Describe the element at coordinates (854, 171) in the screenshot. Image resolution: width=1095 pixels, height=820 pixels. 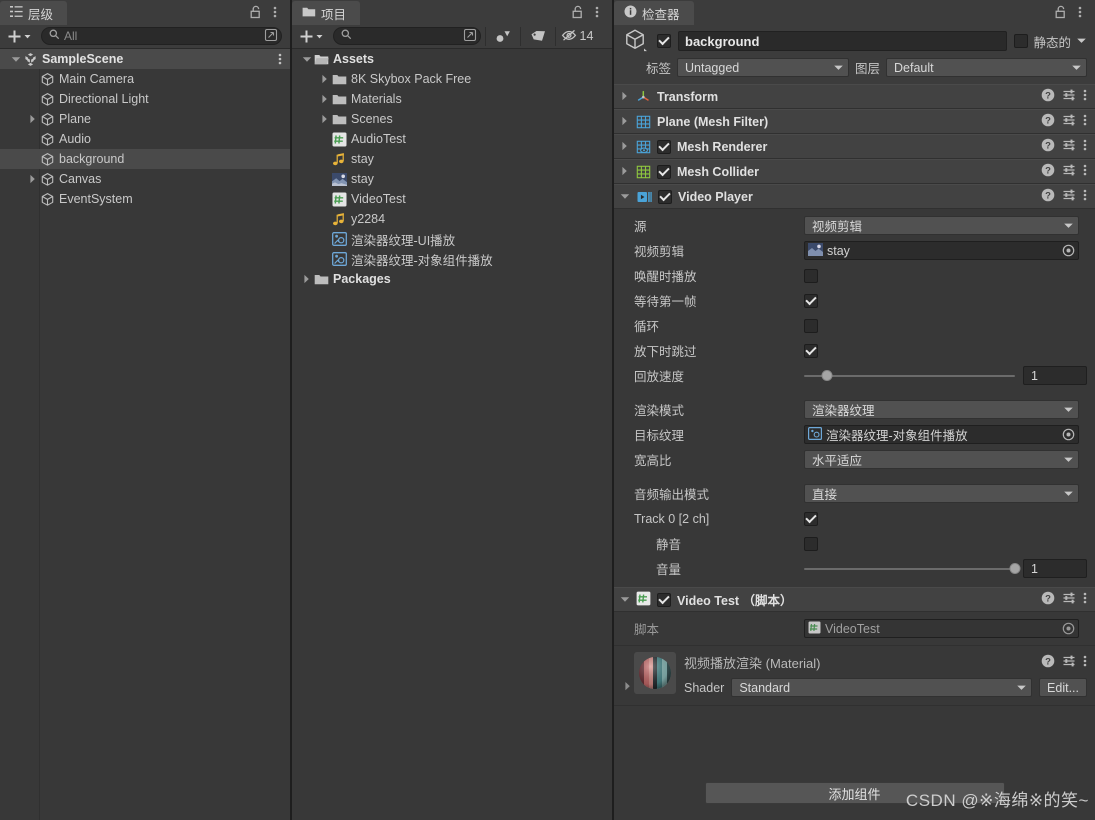
I see `component-header-mesh-collider: Mesh Collider?` at that location.